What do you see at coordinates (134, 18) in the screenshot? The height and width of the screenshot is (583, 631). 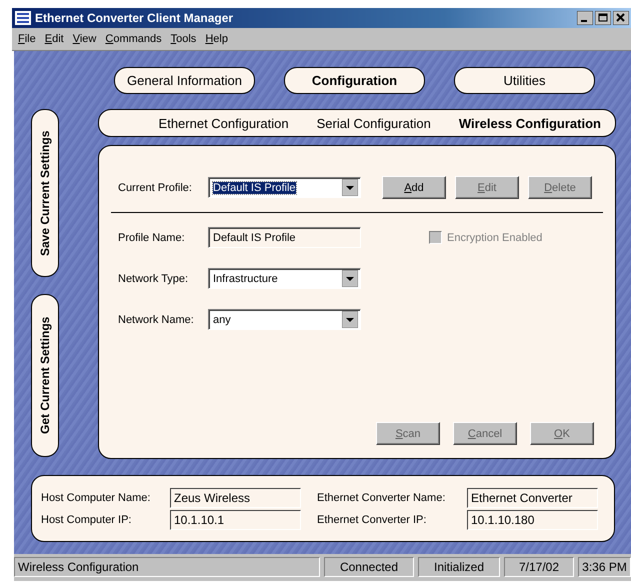 I see `window-title: Ethernet Converter Client Manager` at bounding box center [134, 18].